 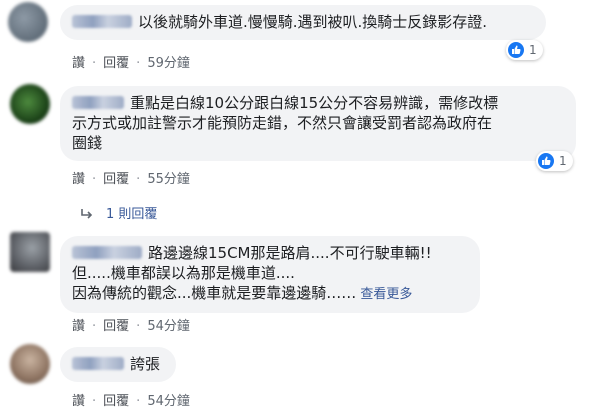 I want to click on timestamp: 59分鐘, so click(x=168, y=63).